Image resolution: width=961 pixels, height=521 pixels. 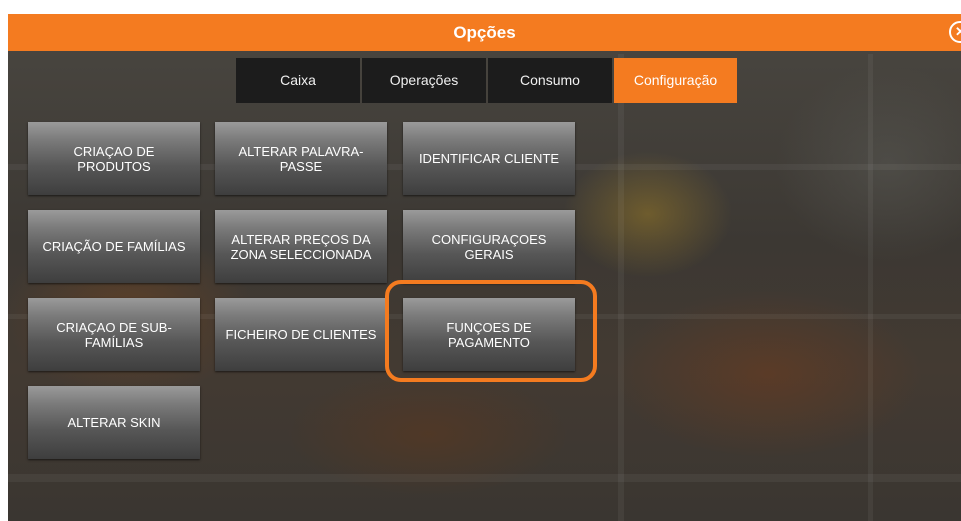 What do you see at coordinates (550, 80) in the screenshot?
I see `tab-consumo: Consumo` at bounding box center [550, 80].